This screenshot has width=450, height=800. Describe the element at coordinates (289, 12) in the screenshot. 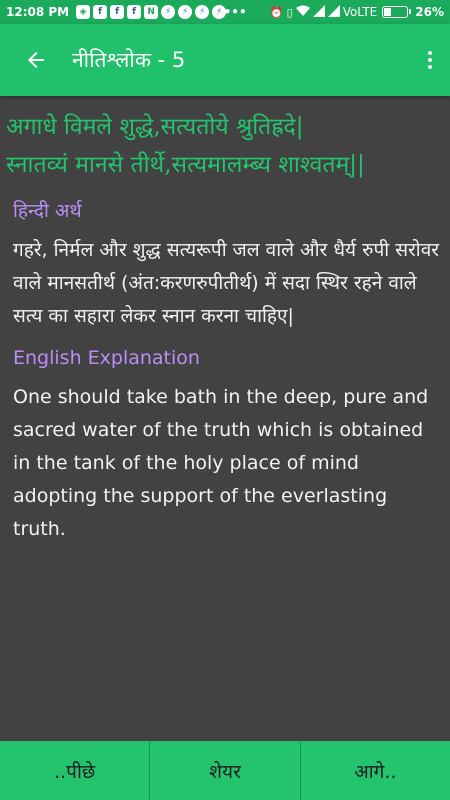

I see `vibrate-icon: ▯` at that location.